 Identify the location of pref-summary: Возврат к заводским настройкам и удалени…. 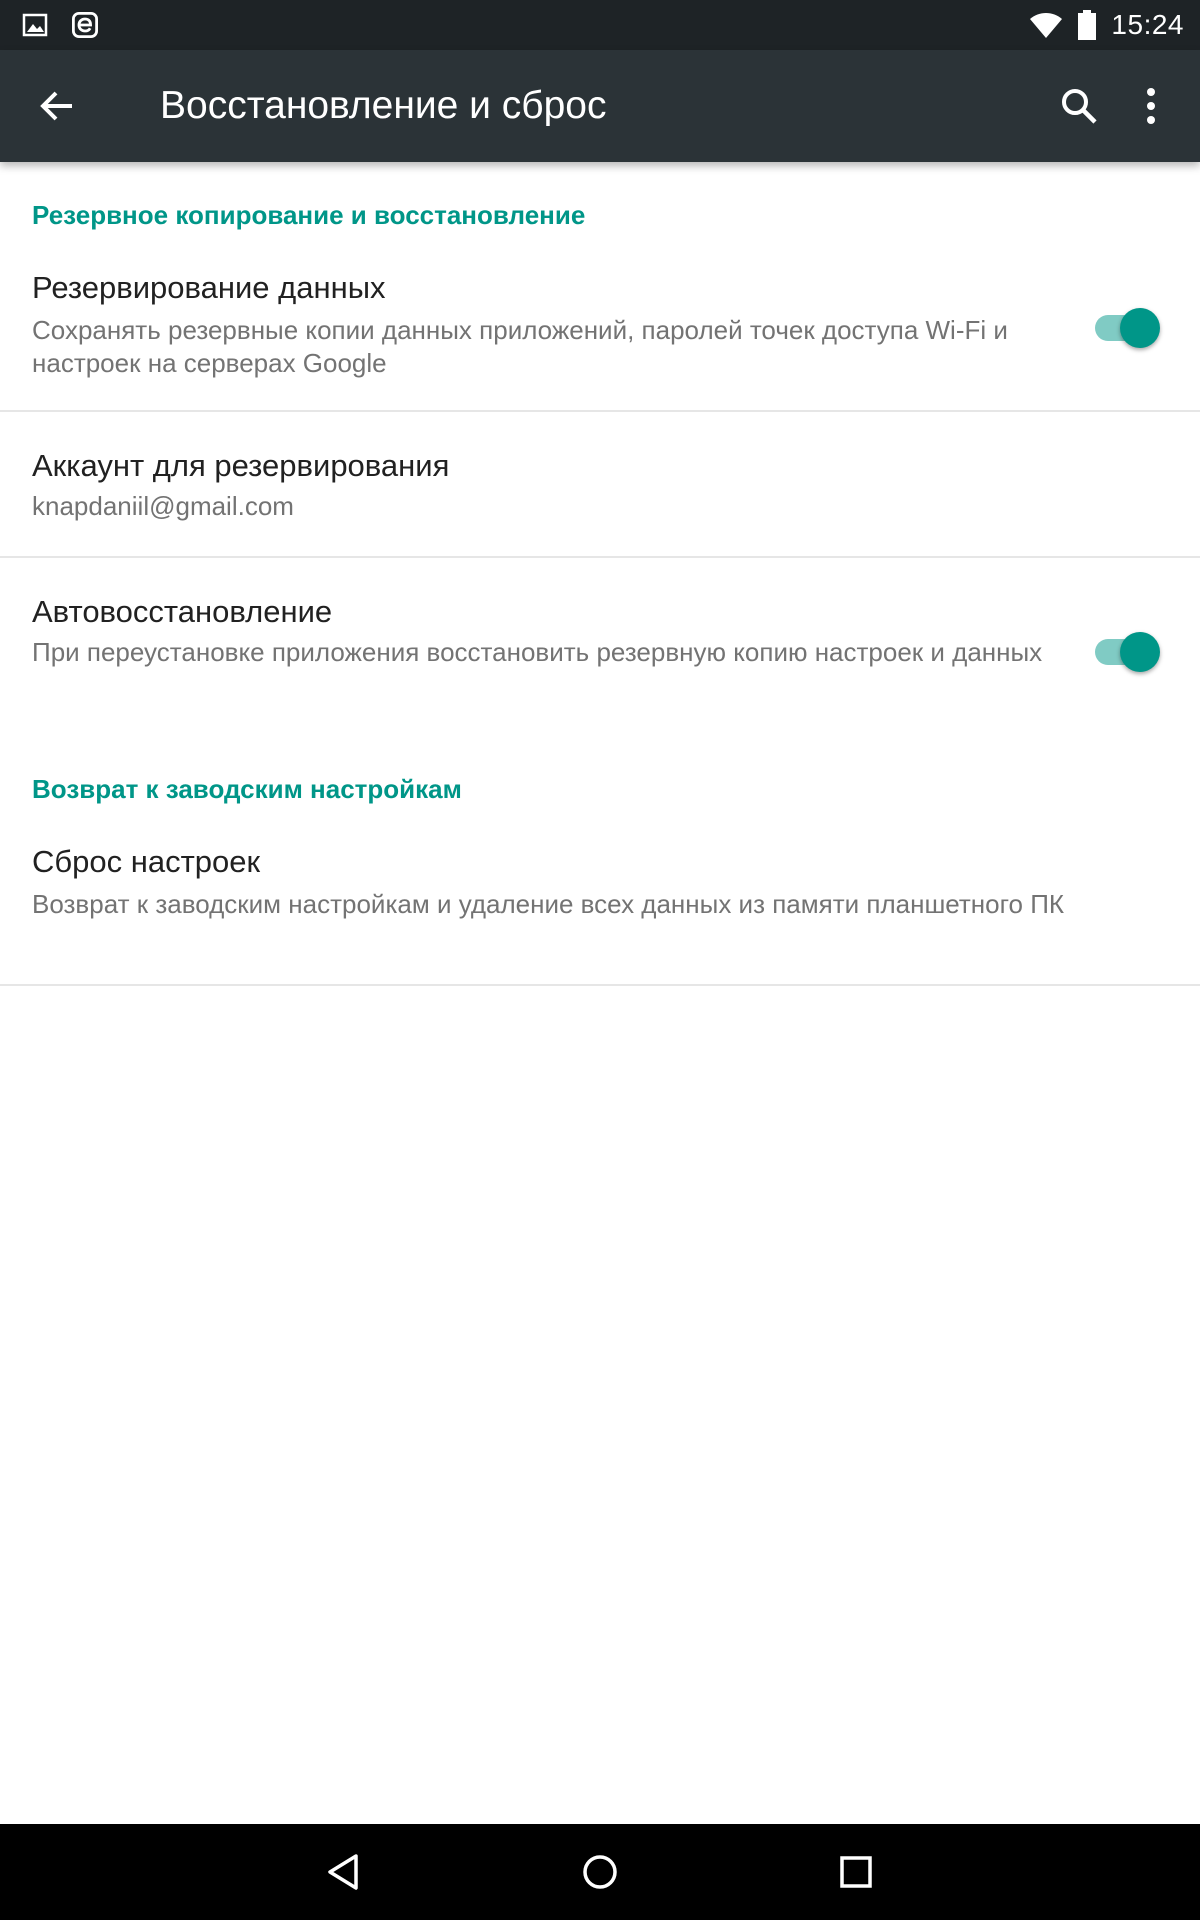
(548, 904).